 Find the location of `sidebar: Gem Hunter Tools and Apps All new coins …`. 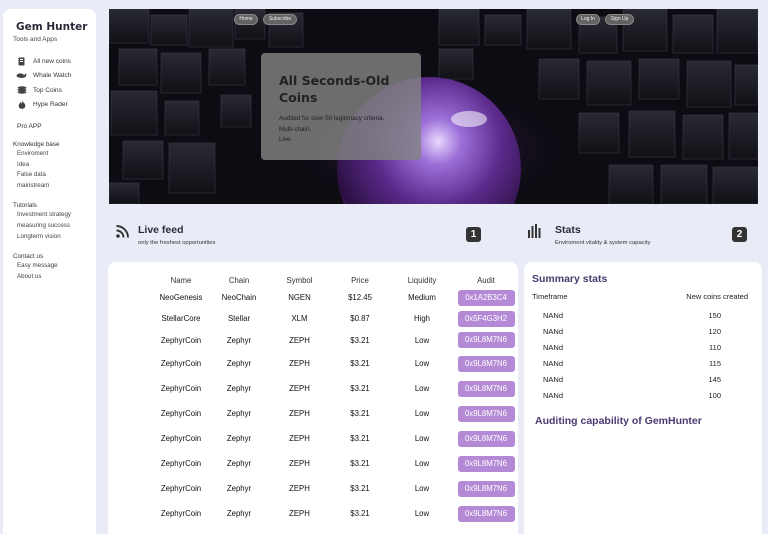

sidebar: Gem Hunter Tools and Apps All new coins … is located at coordinates (49, 271).